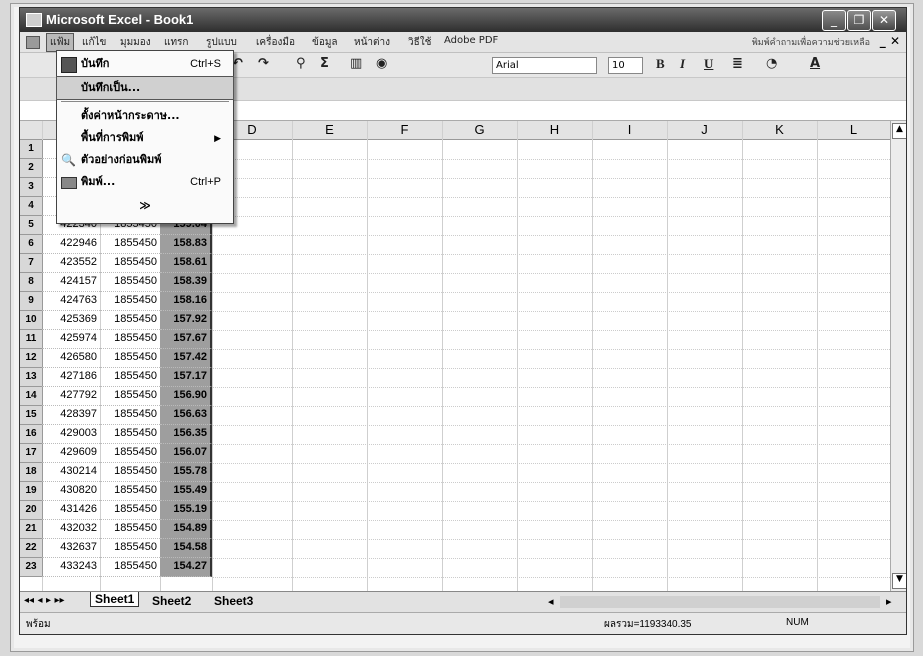  I want to click on row-header: 4, so click(31, 206).